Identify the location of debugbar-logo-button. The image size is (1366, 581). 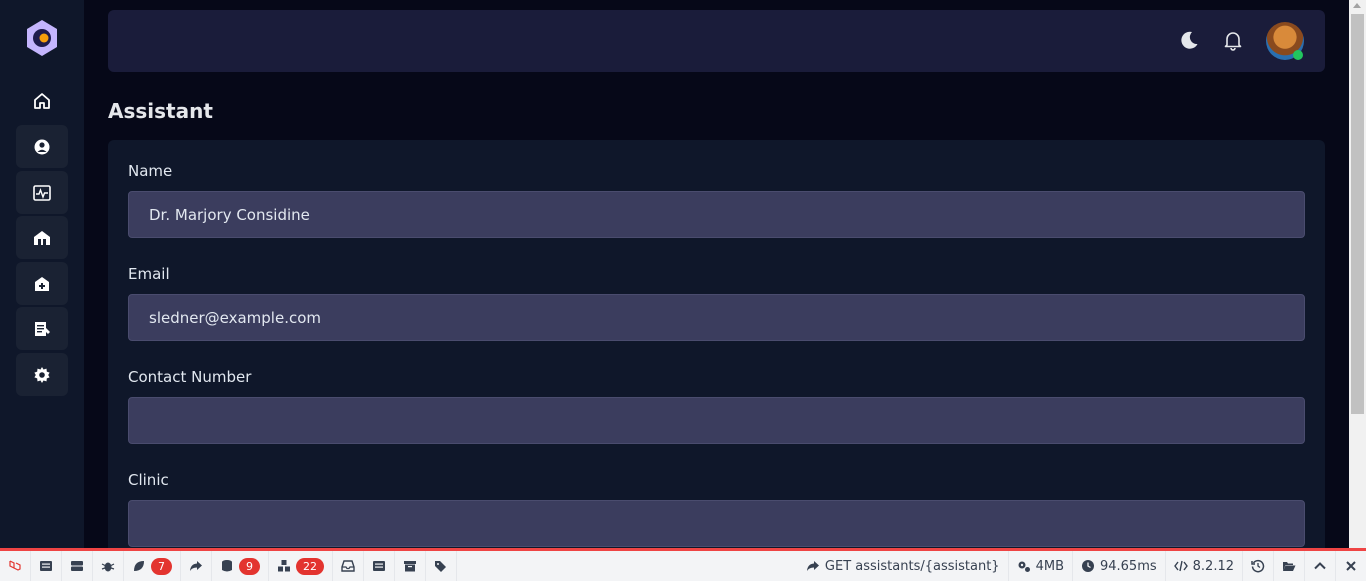
(15, 566).